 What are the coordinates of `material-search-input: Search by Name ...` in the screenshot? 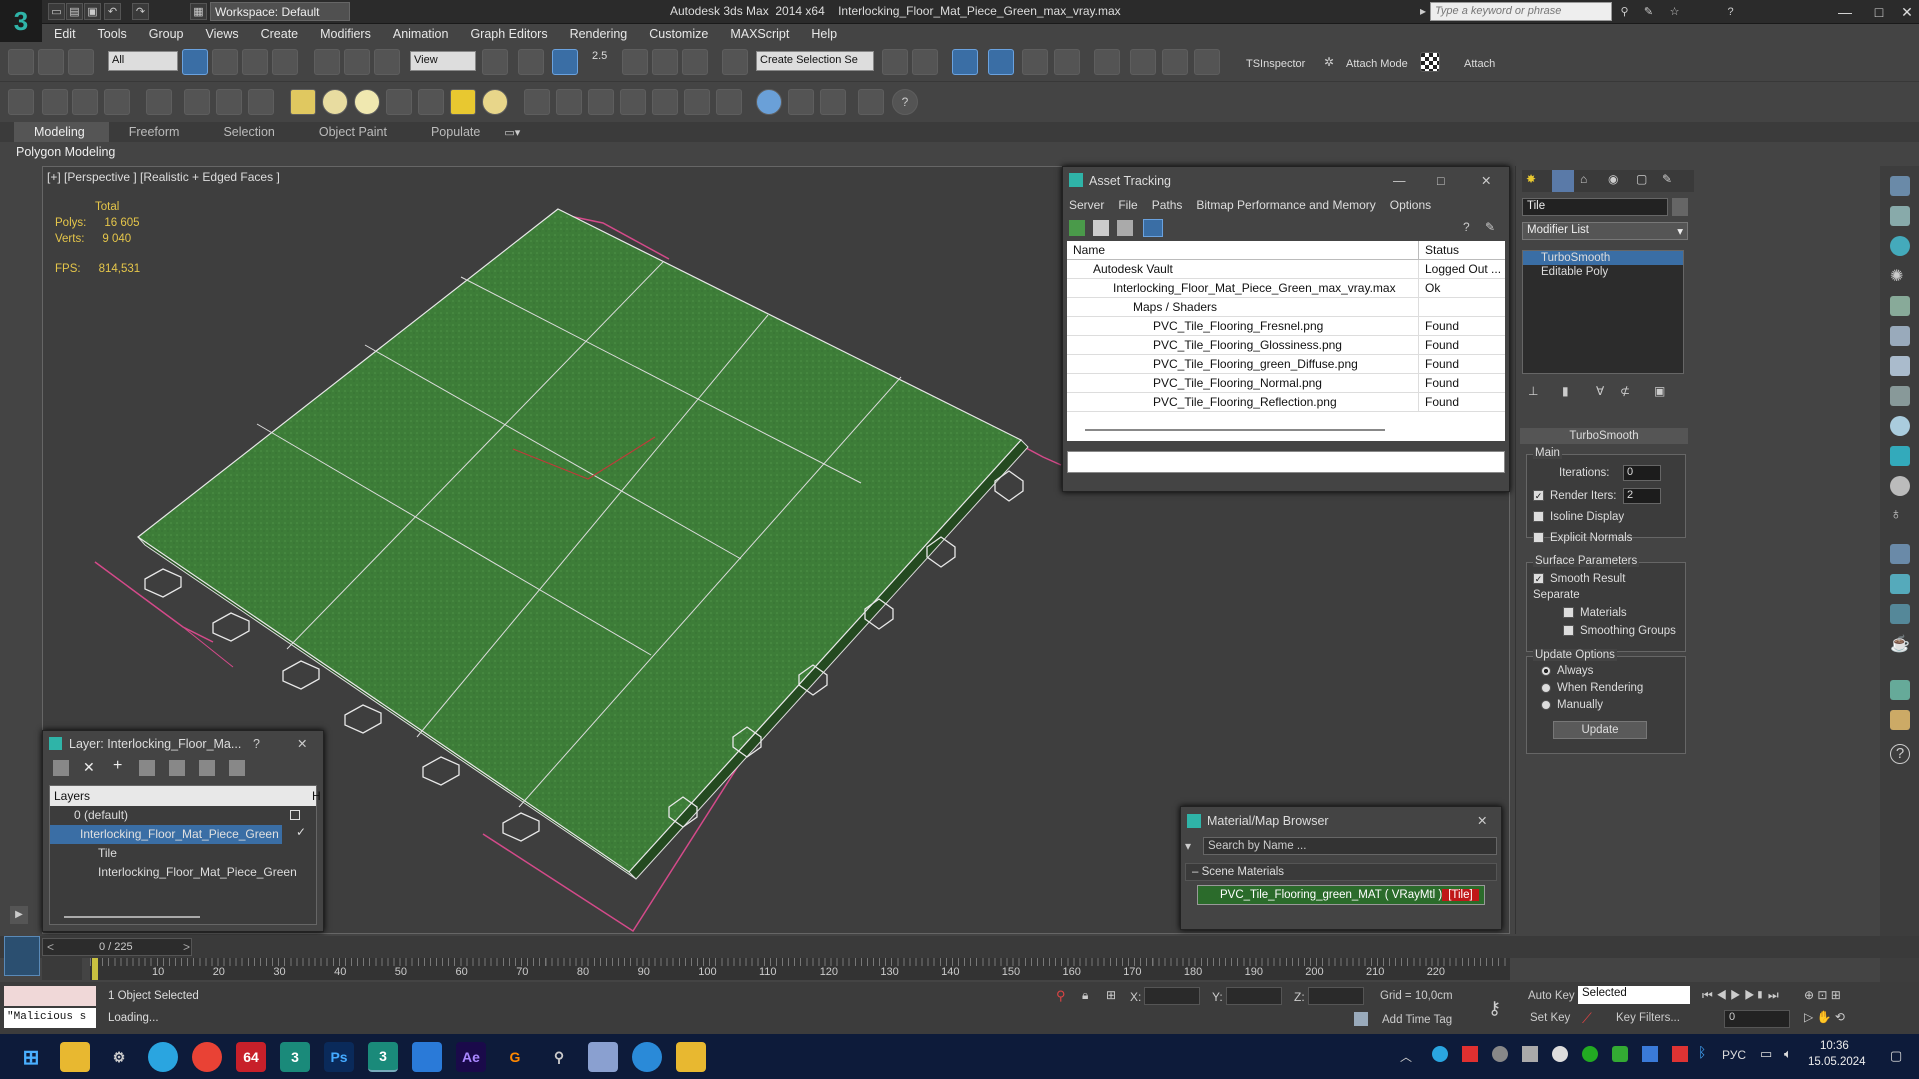 It's located at (1350, 846).